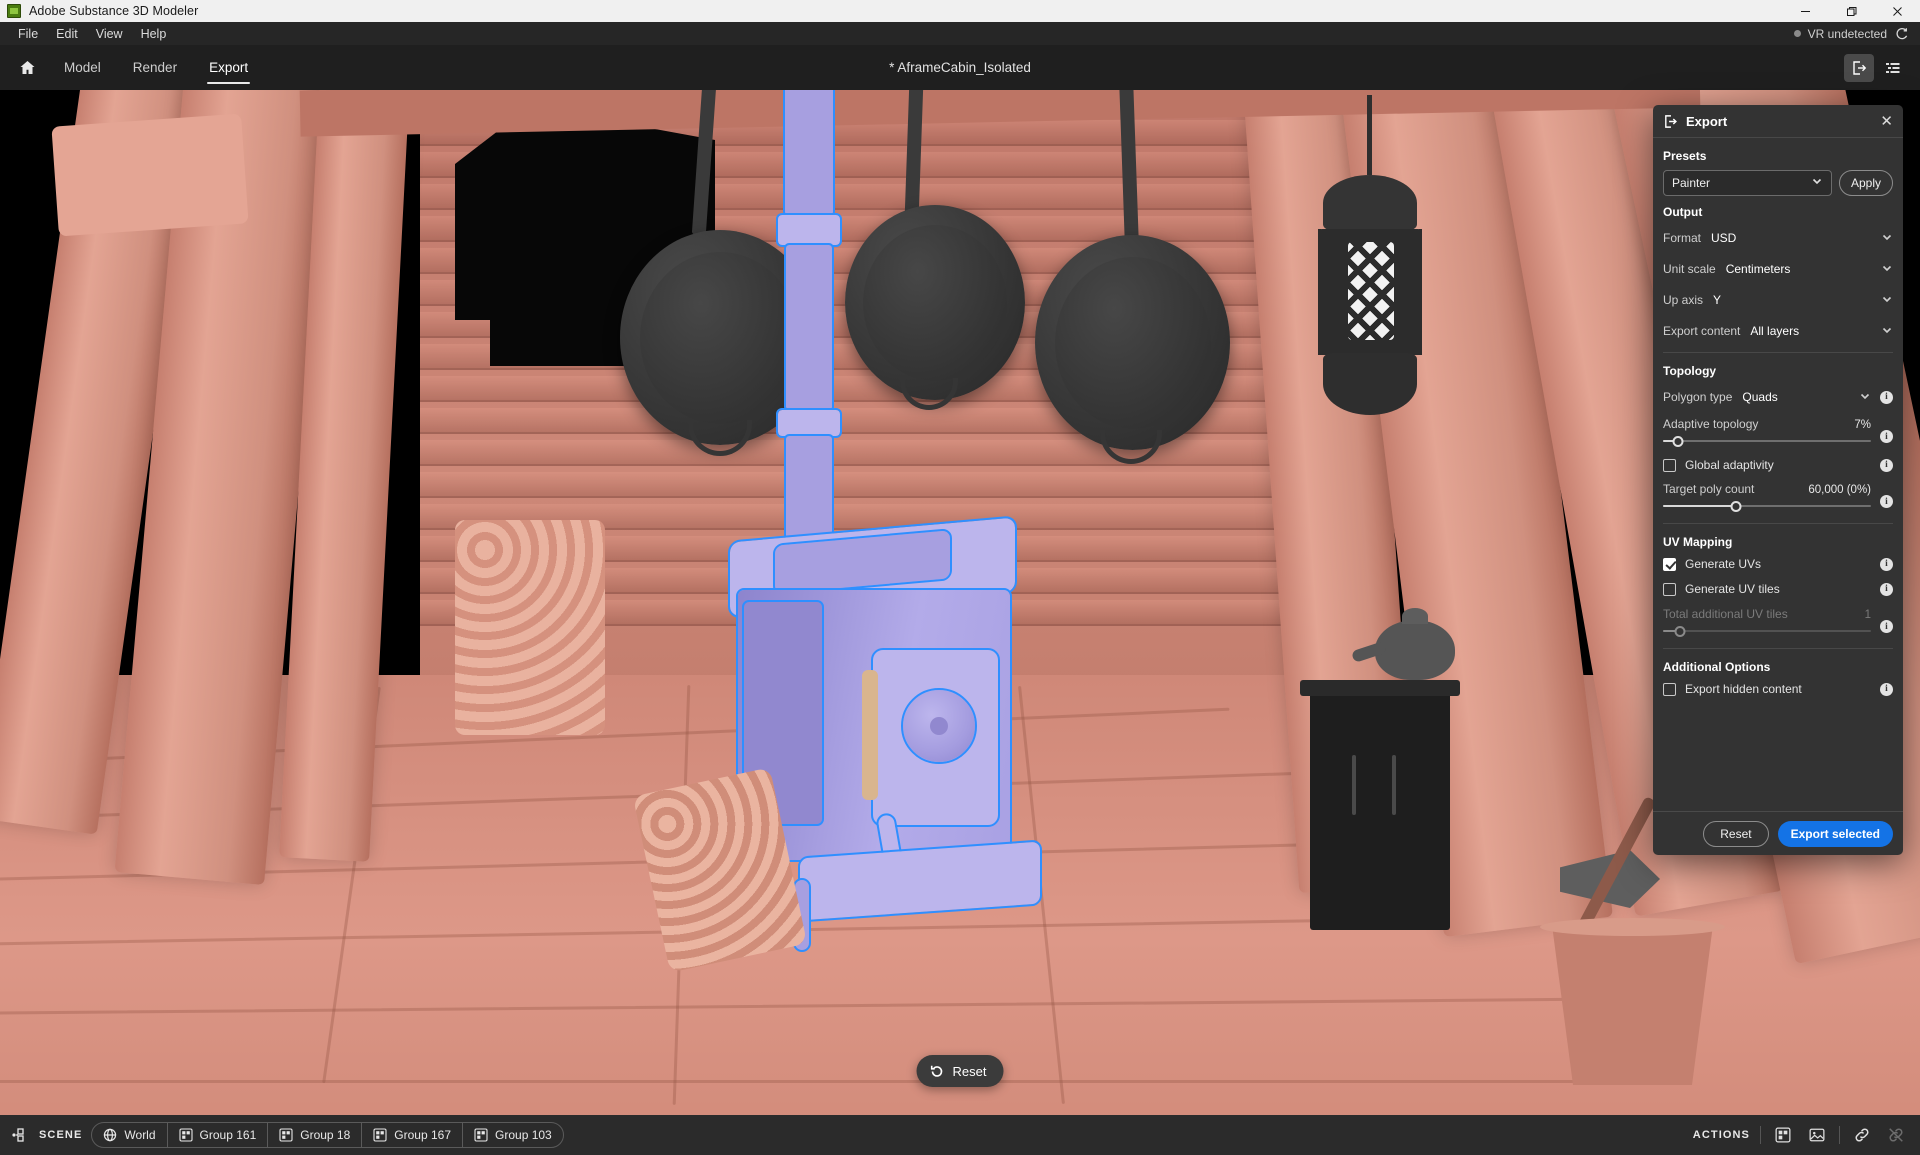 This screenshot has height=1155, width=1920. Describe the element at coordinates (960, 1071) in the screenshot. I see `viewport-reset-button: Reset` at that location.